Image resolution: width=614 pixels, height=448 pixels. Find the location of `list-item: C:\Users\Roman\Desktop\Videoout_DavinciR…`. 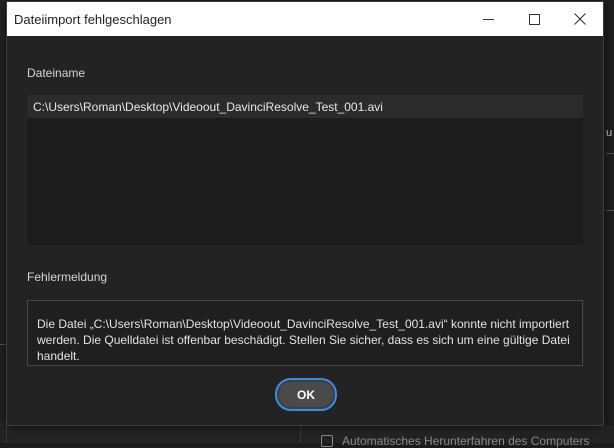

list-item: C:\Users\Roman\Desktop\Videoout_DavinciR… is located at coordinates (305, 106).